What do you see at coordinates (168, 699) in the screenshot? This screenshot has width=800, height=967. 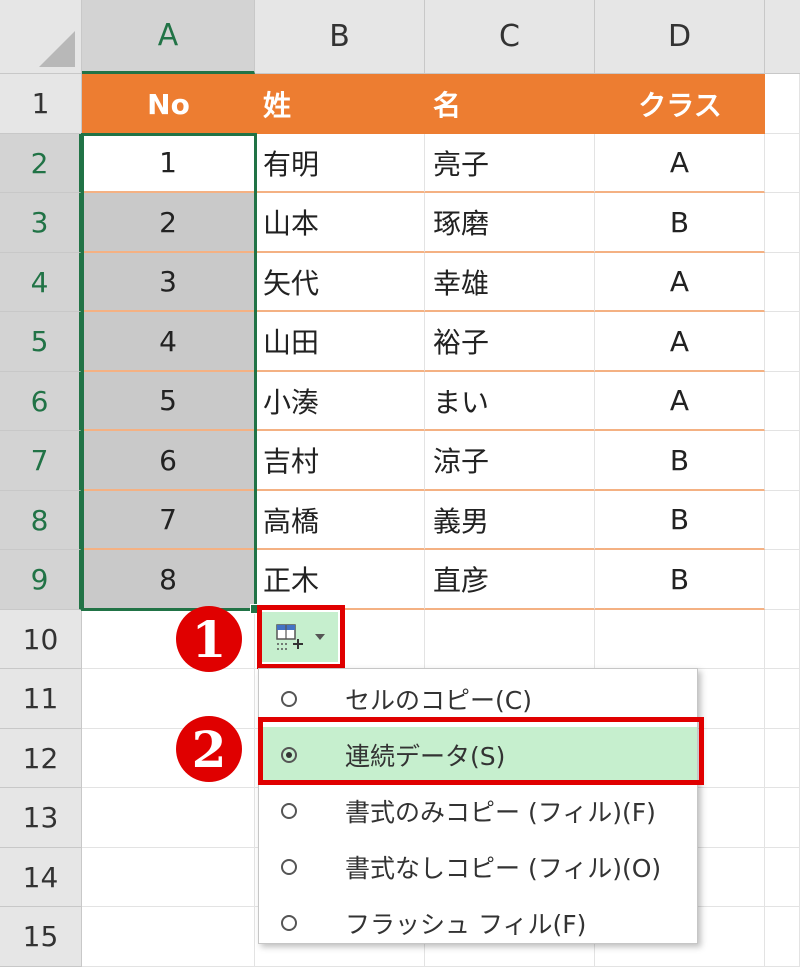 I see `cell-A11` at bounding box center [168, 699].